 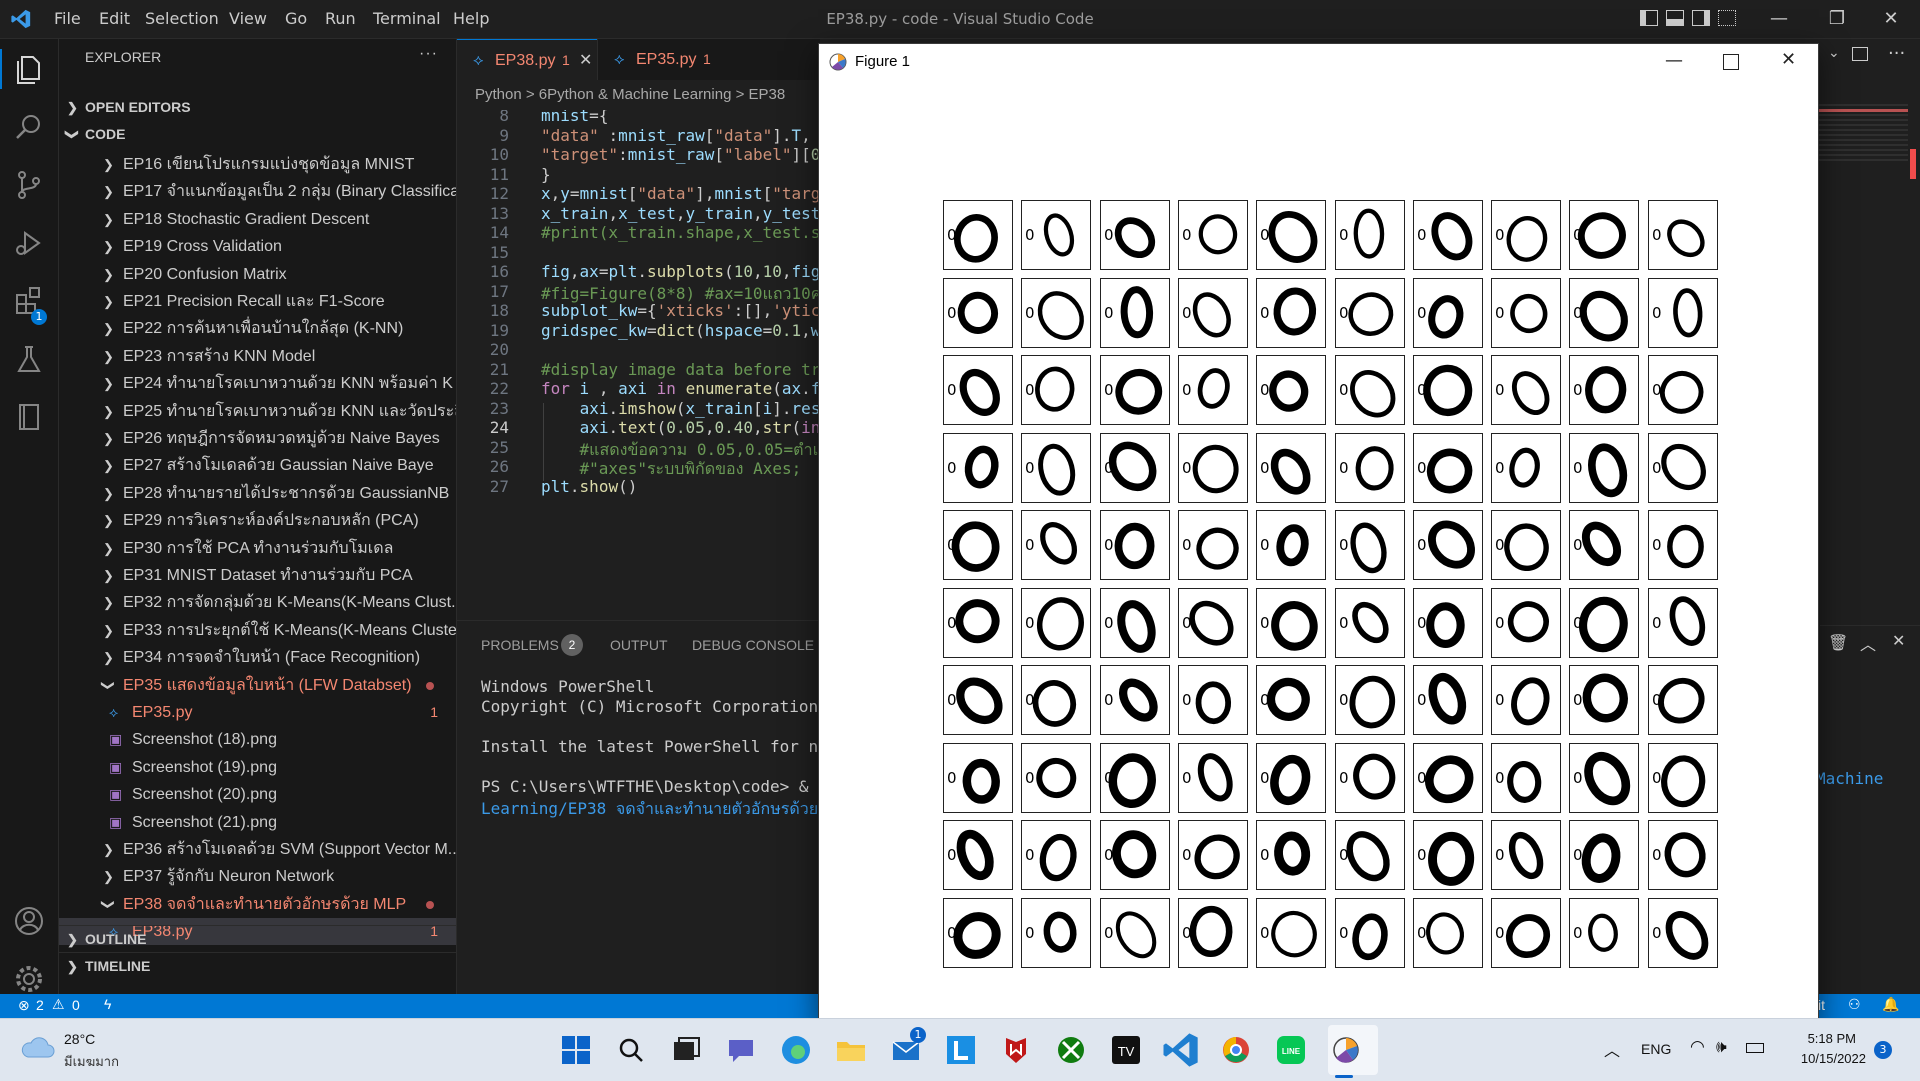 I want to click on tab-ep38: ⟡ EP38.py 1 ✕, so click(x=527, y=60).